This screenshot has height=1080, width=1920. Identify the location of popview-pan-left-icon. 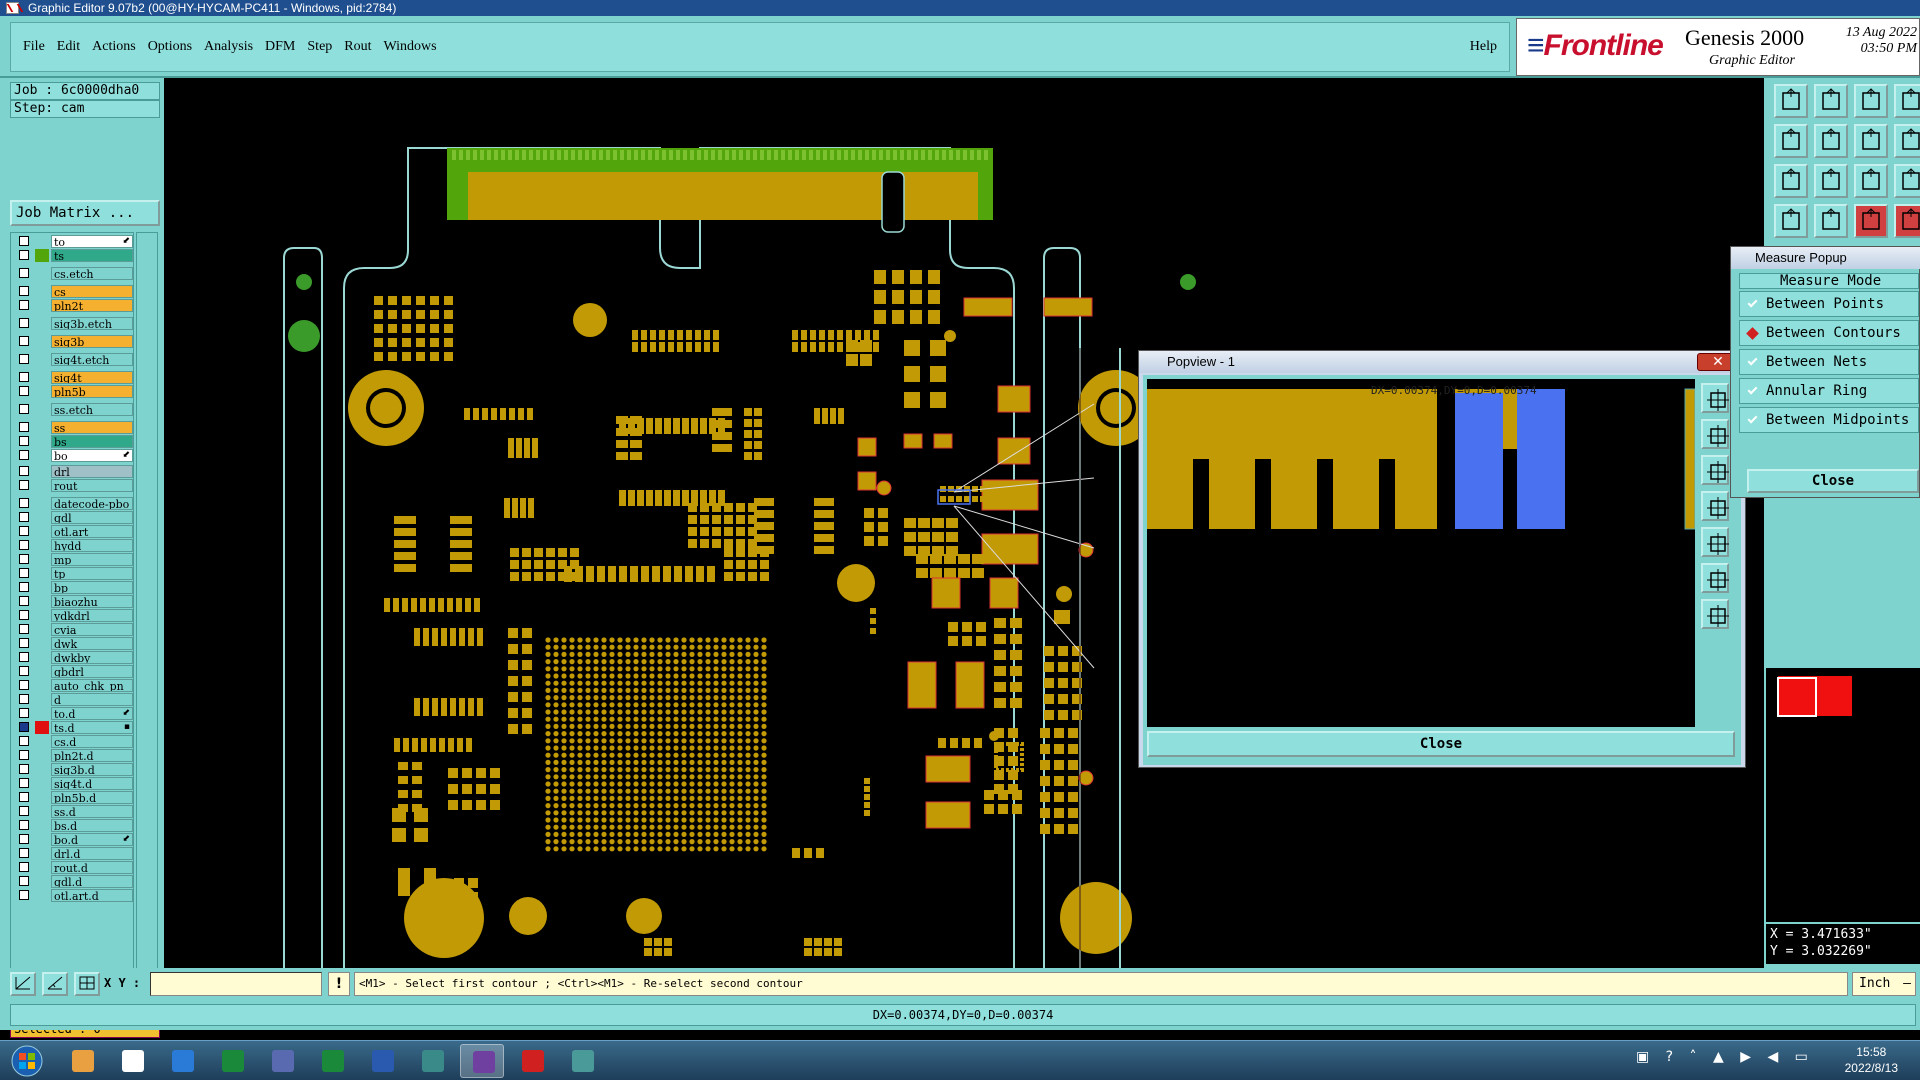
(1715, 506).